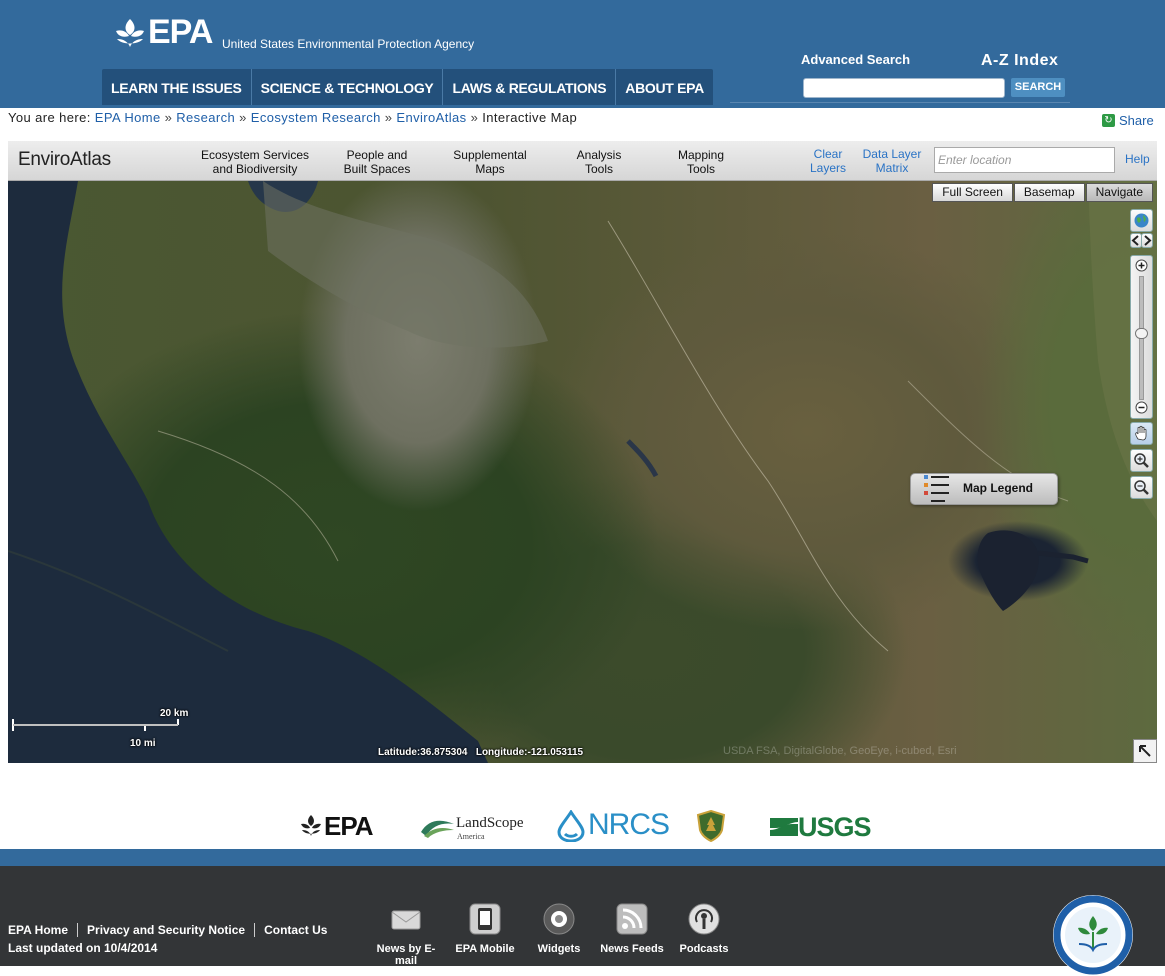 This screenshot has height=976, width=1165. Describe the element at coordinates (904, 88) in the screenshot. I see `search-input` at that location.